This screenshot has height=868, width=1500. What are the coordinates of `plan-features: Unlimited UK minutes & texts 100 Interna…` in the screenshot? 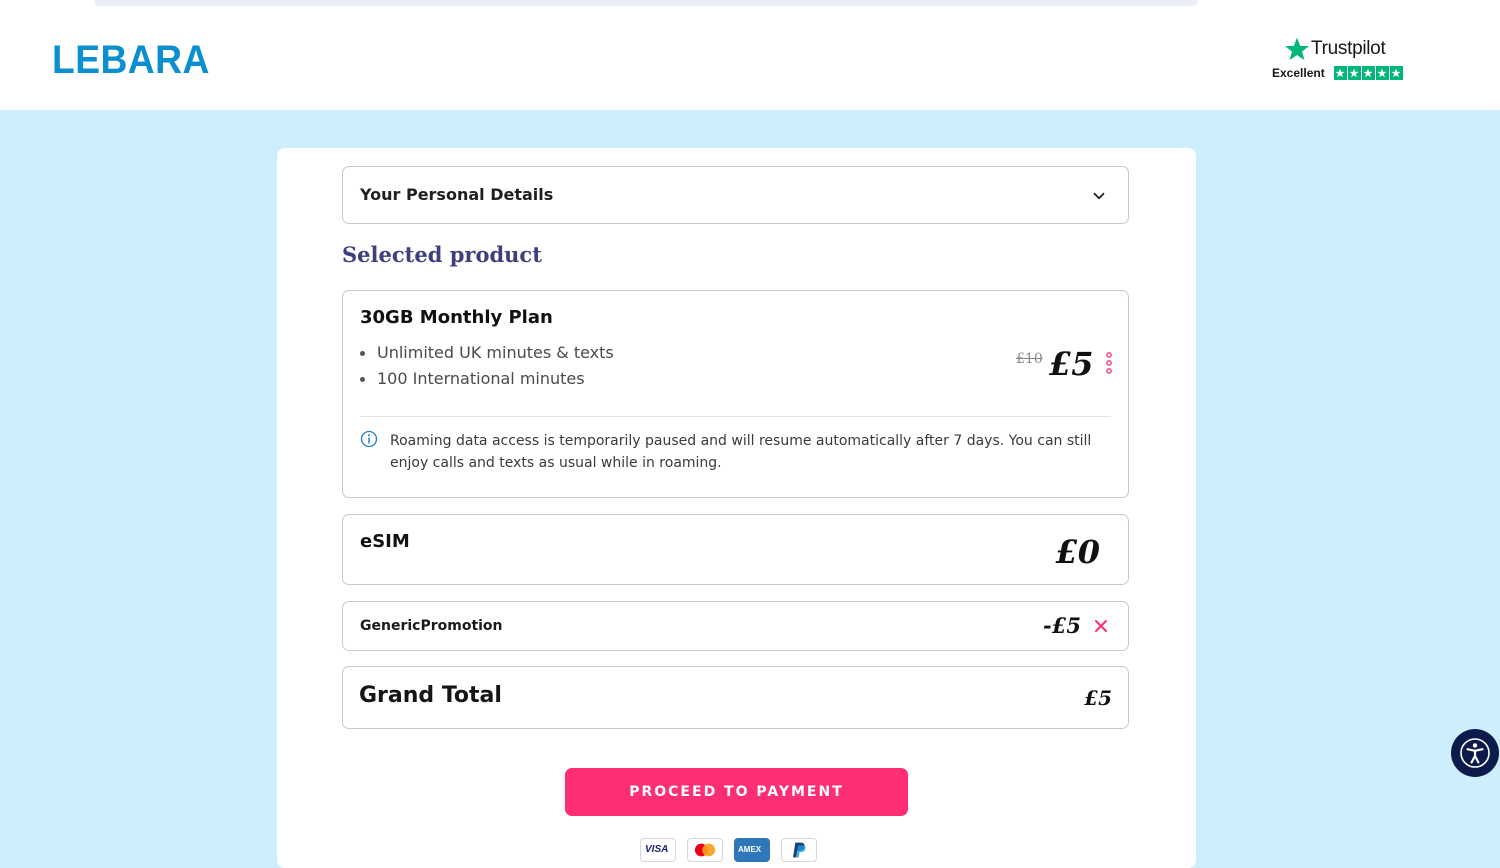 It's located at (487, 369).